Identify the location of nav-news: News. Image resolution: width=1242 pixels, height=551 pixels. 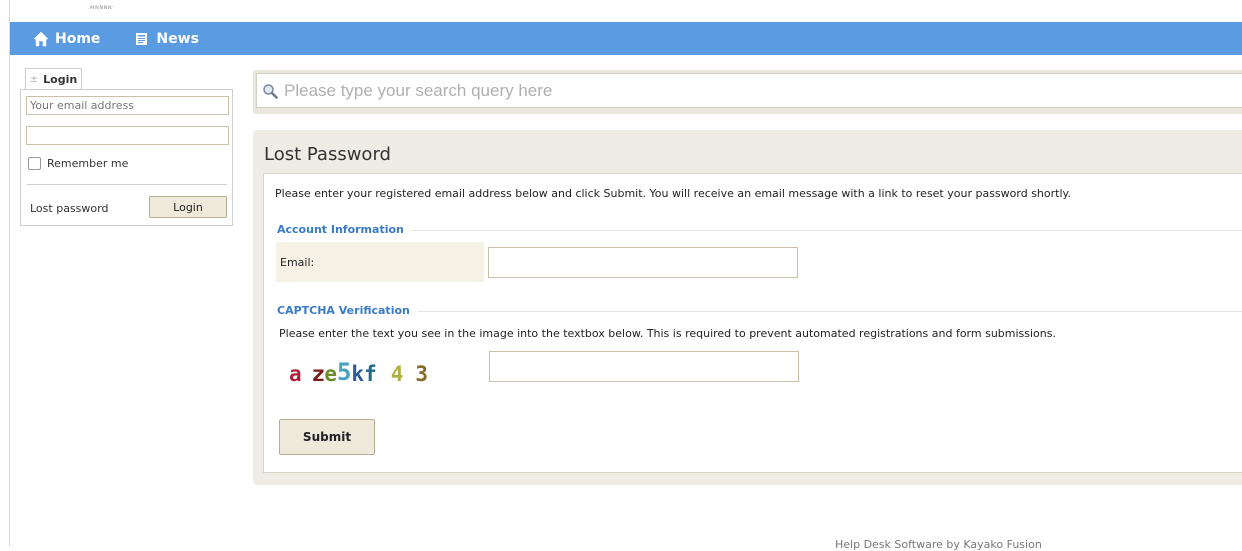
(166, 38).